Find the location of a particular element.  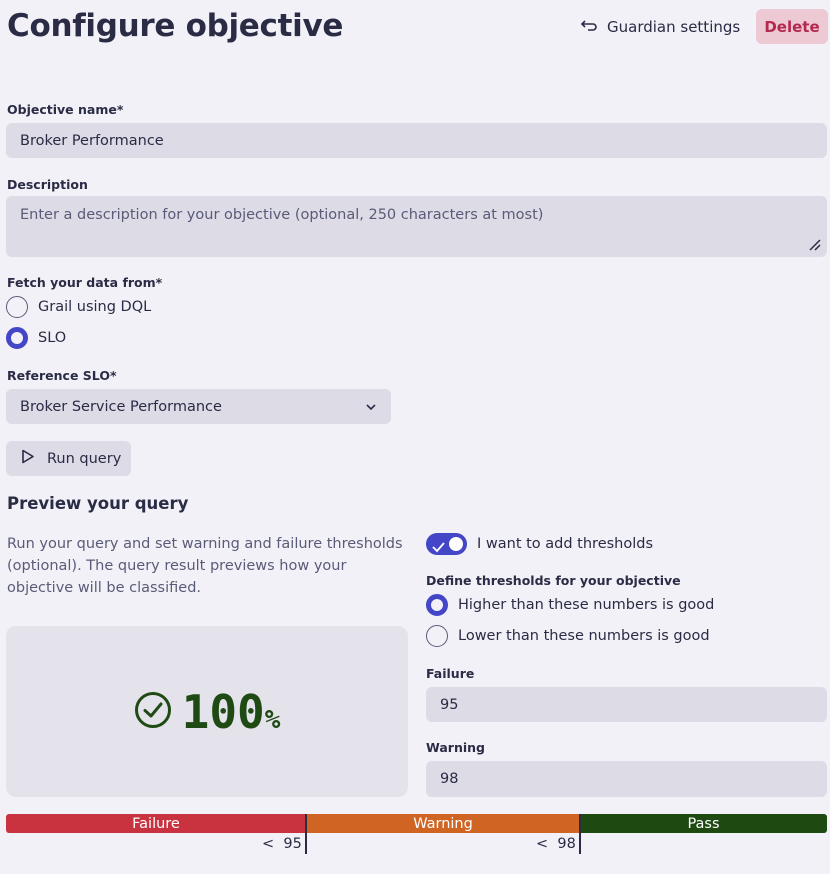

chevron-down-icon is located at coordinates (371, 407).